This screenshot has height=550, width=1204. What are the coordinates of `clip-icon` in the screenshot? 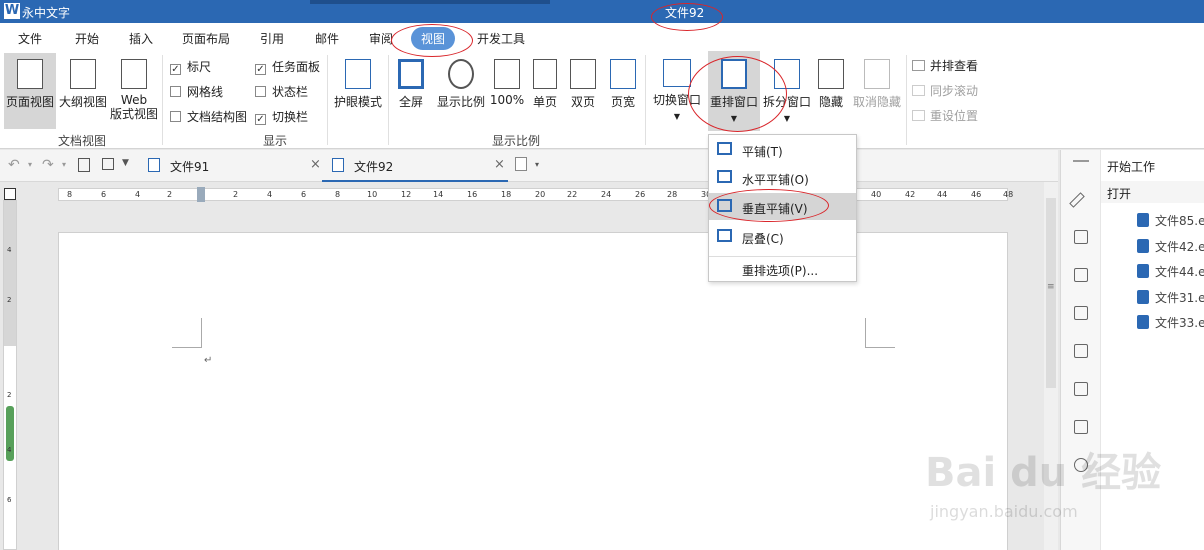 It's located at (1081, 351).